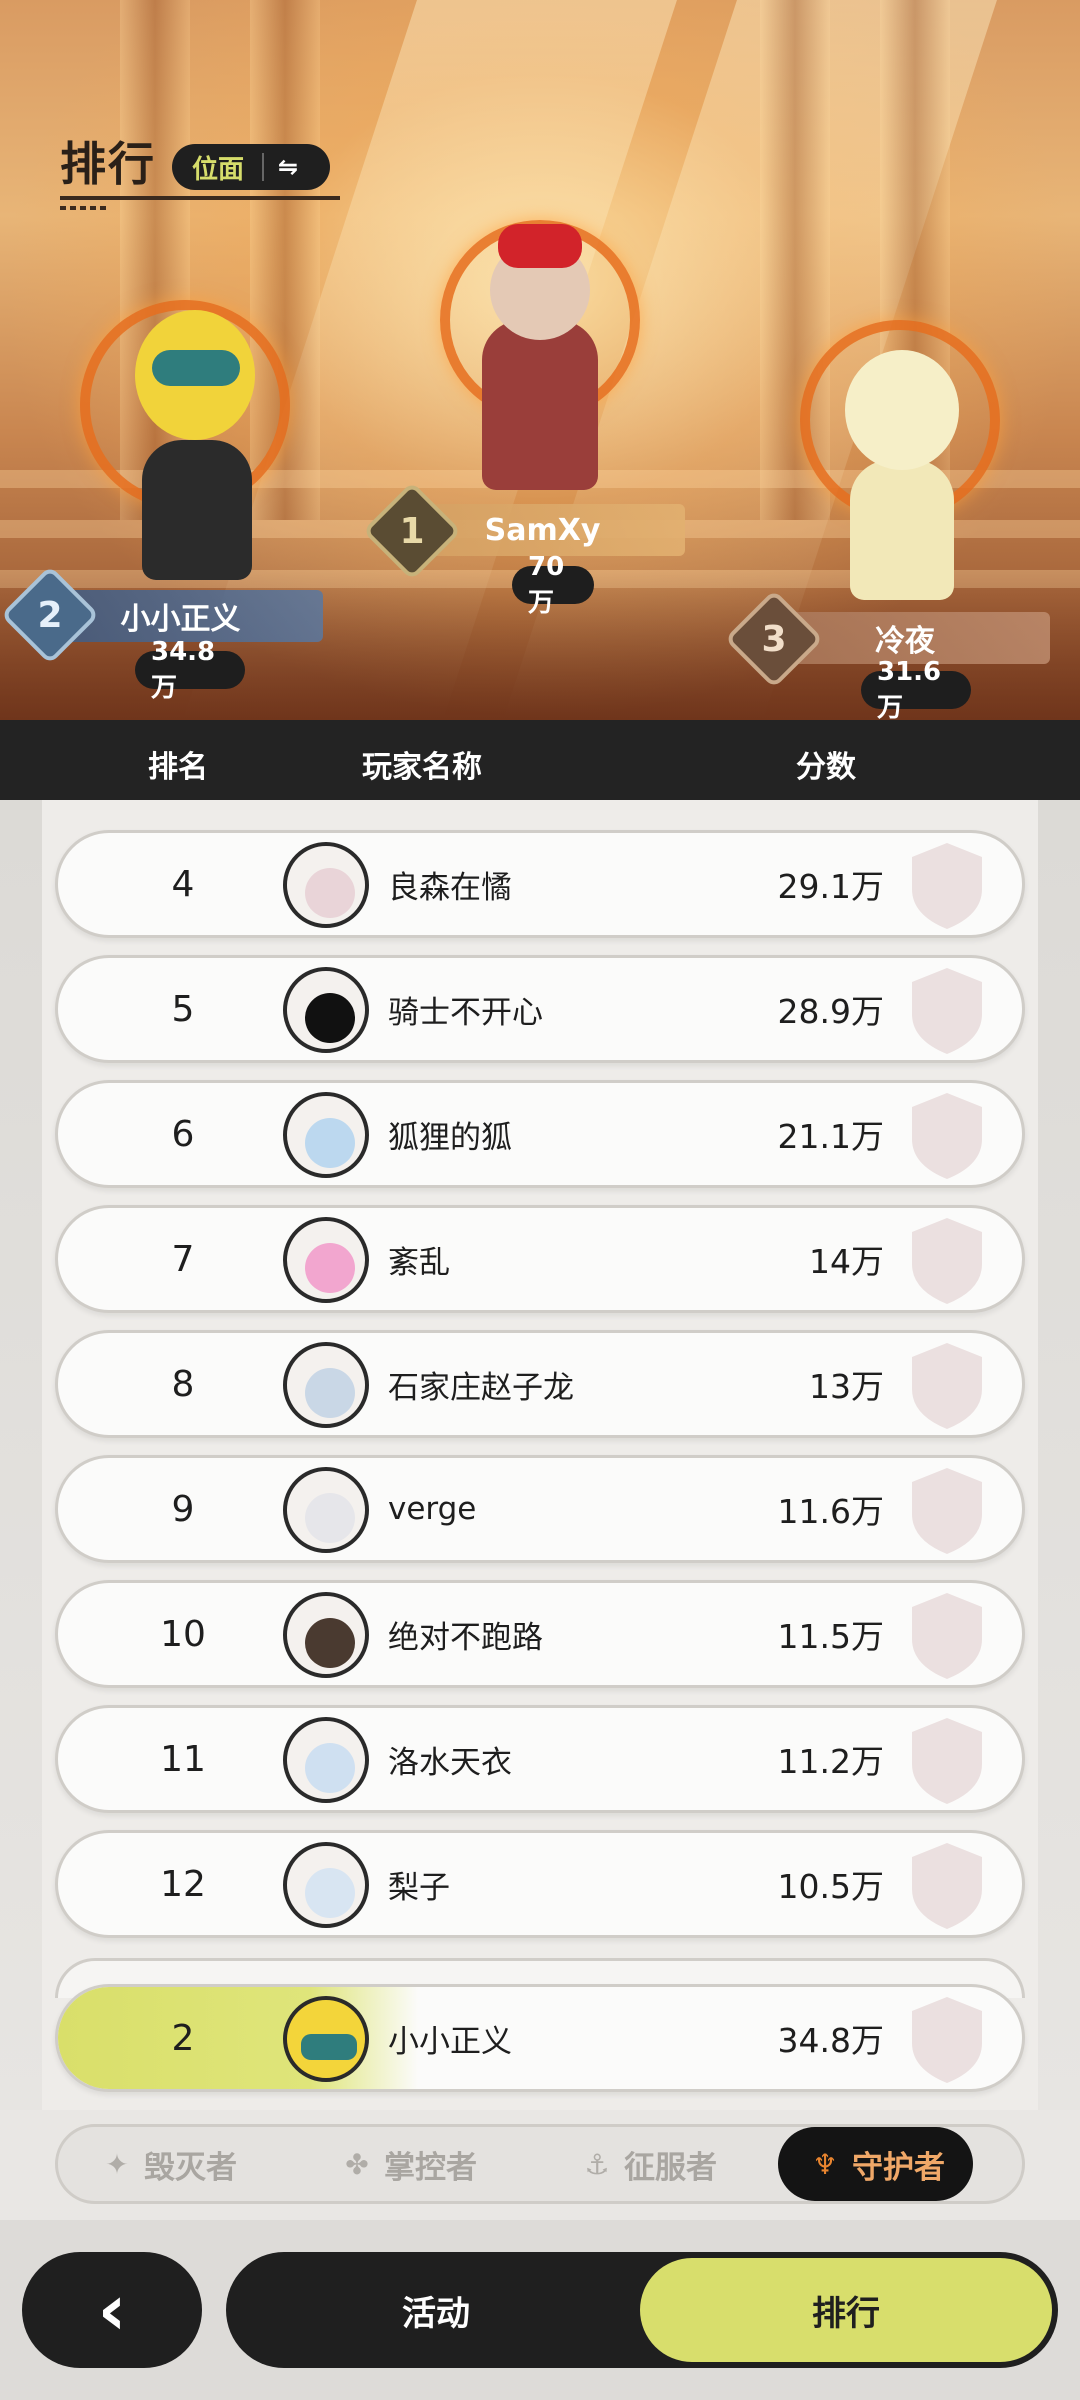 The image size is (1080, 2400). I want to click on tab-guardian: ♆ 守护者, so click(875, 2164).